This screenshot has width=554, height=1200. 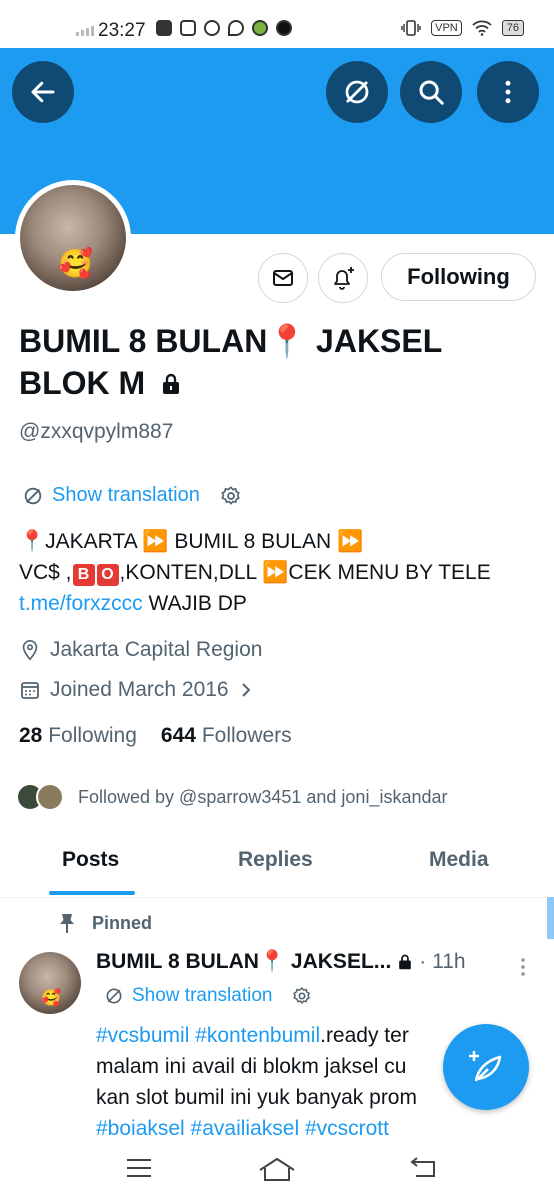 I want to click on app-notification-icon, so click(x=164, y=28).